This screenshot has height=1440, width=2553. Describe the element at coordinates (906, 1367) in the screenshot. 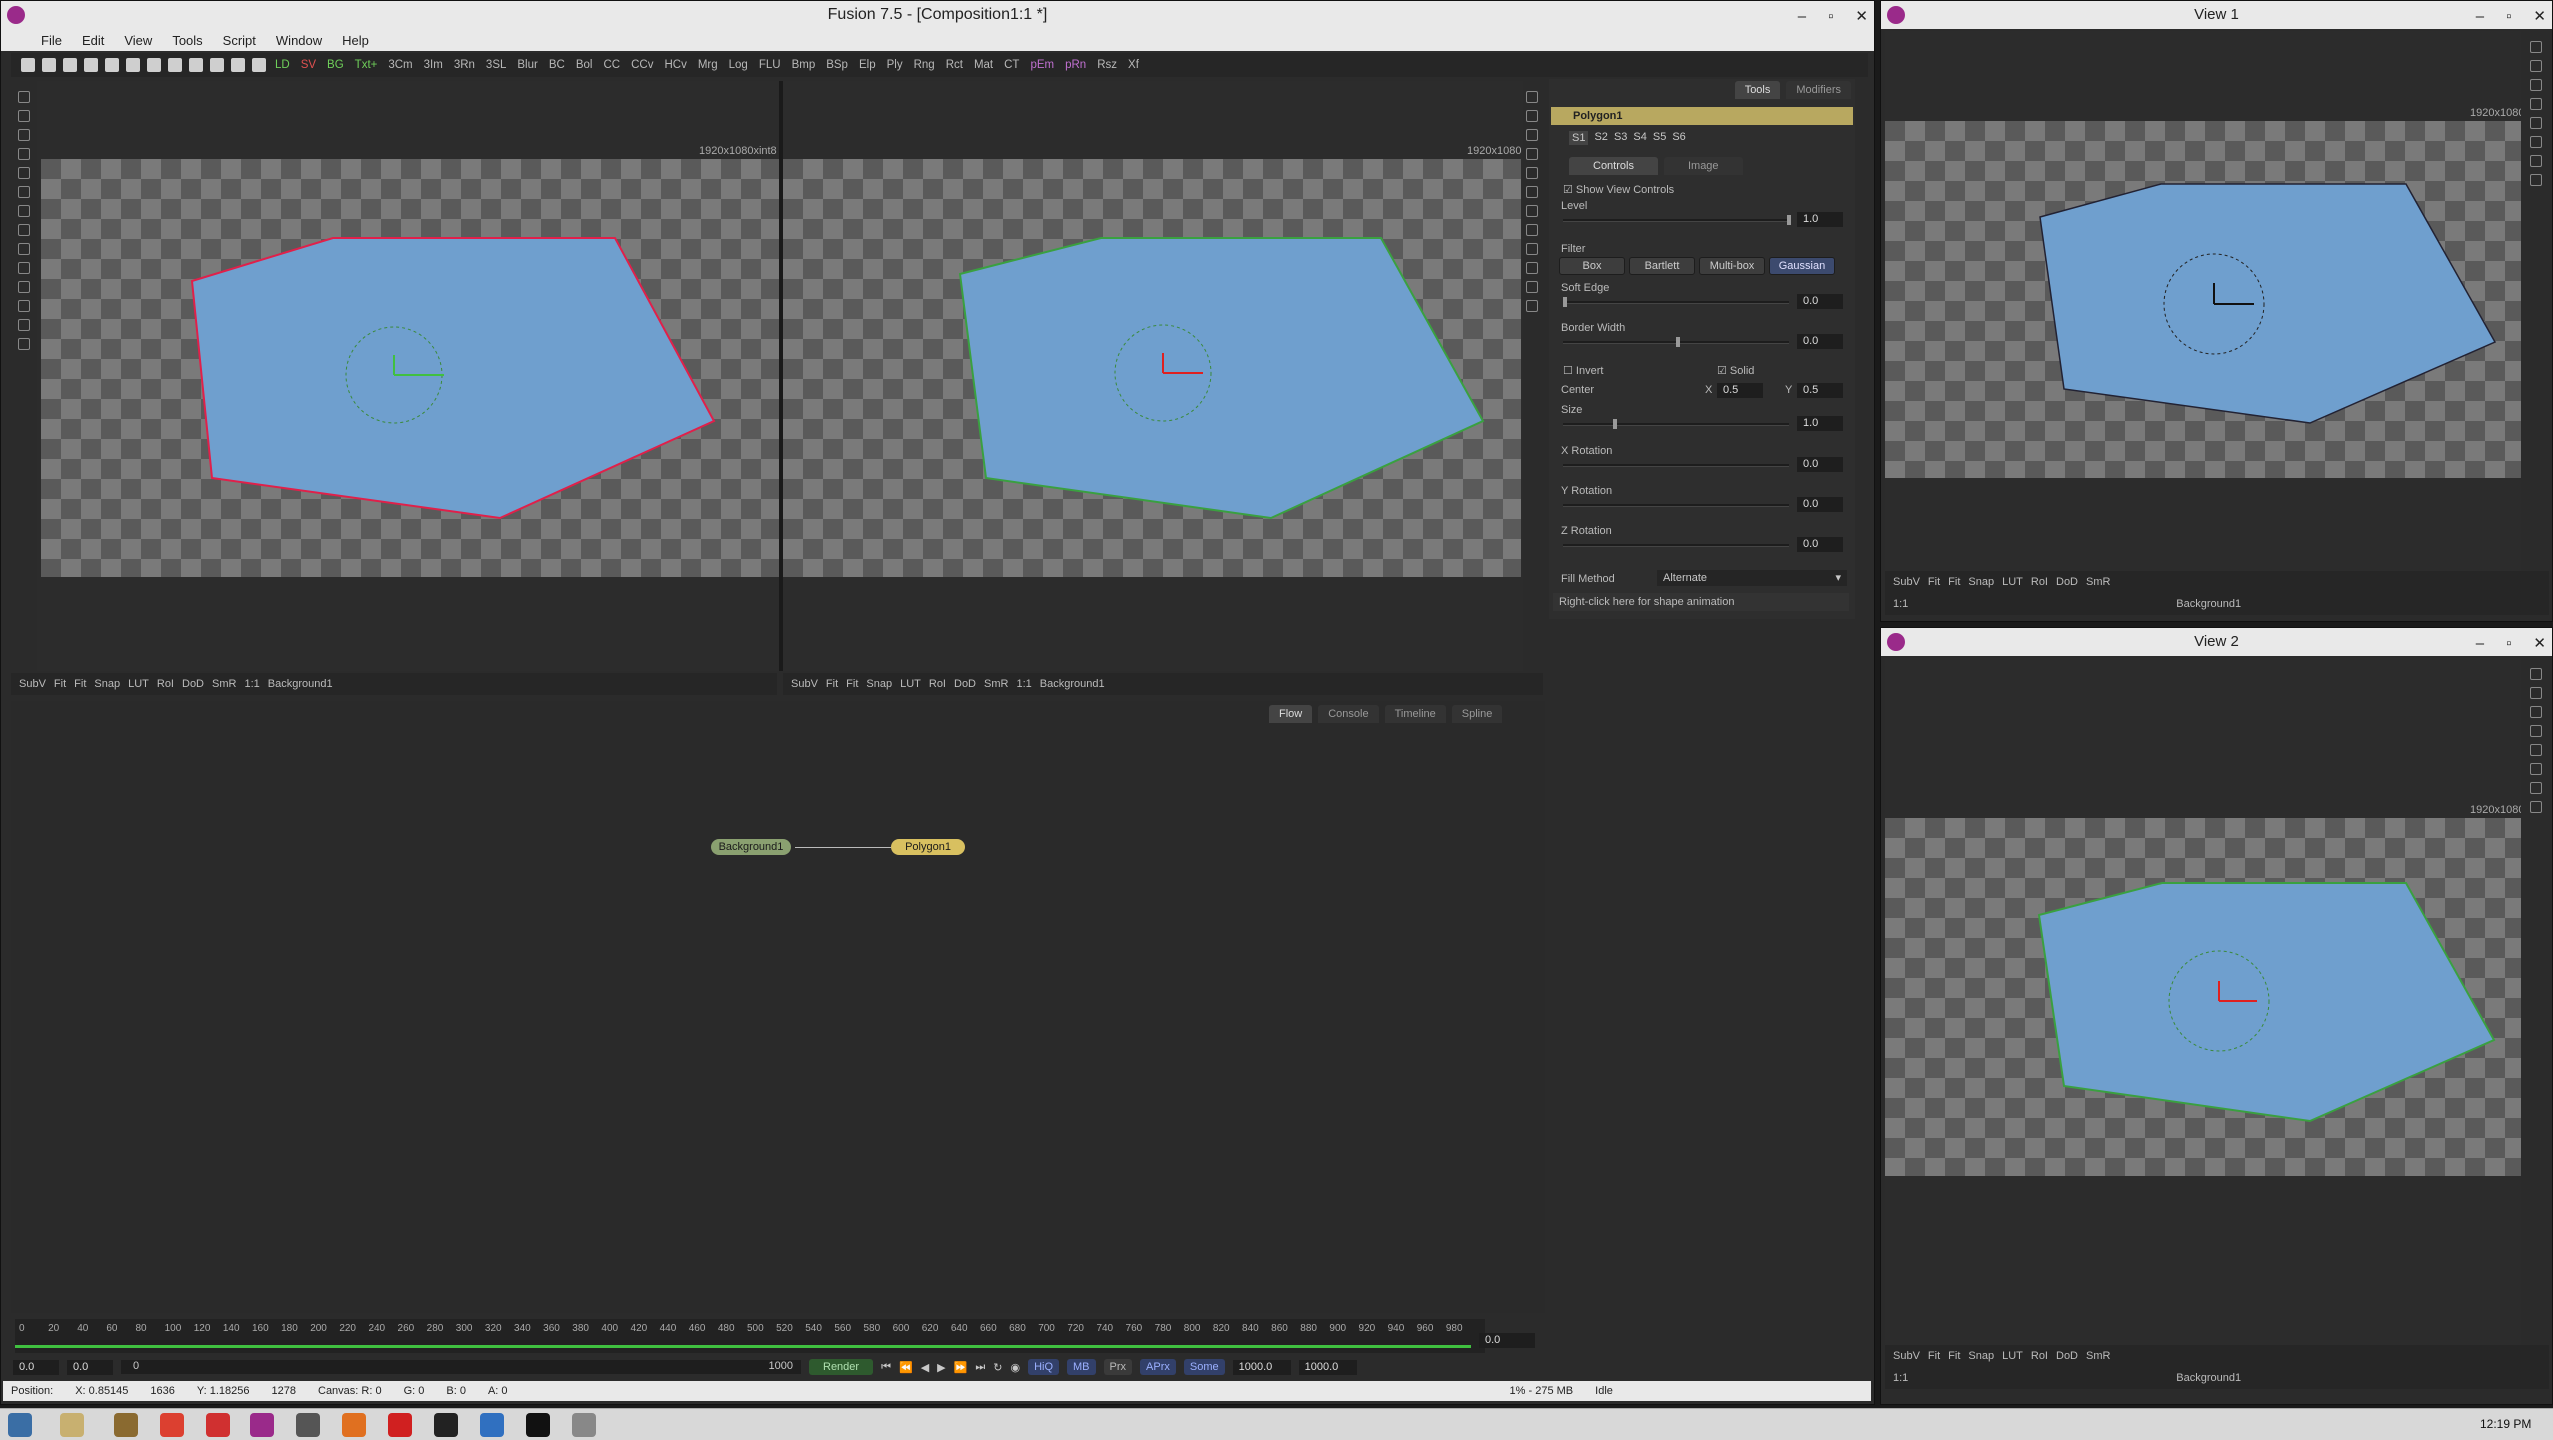

I see `step-back-icon: ⏪` at that location.